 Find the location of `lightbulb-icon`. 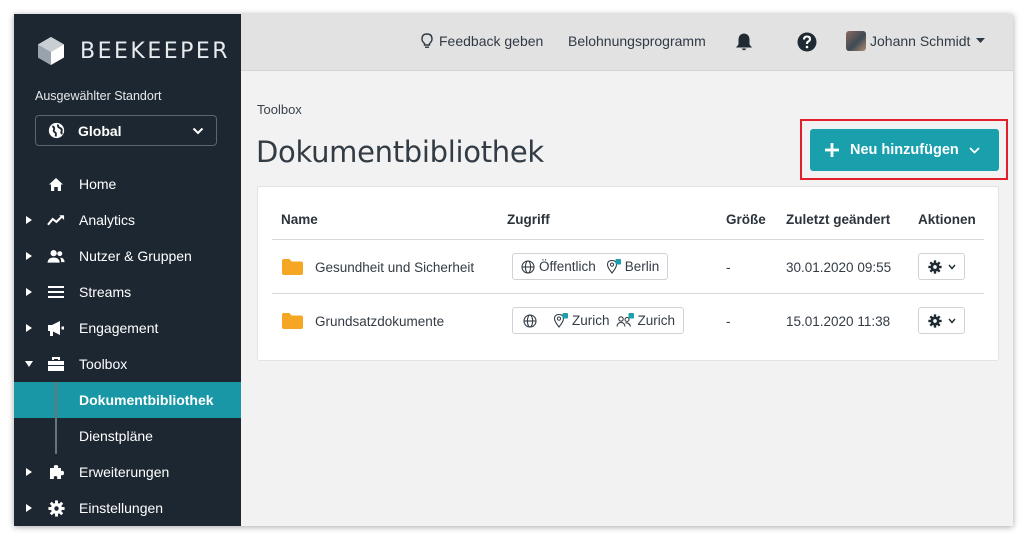

lightbulb-icon is located at coordinates (427, 40).